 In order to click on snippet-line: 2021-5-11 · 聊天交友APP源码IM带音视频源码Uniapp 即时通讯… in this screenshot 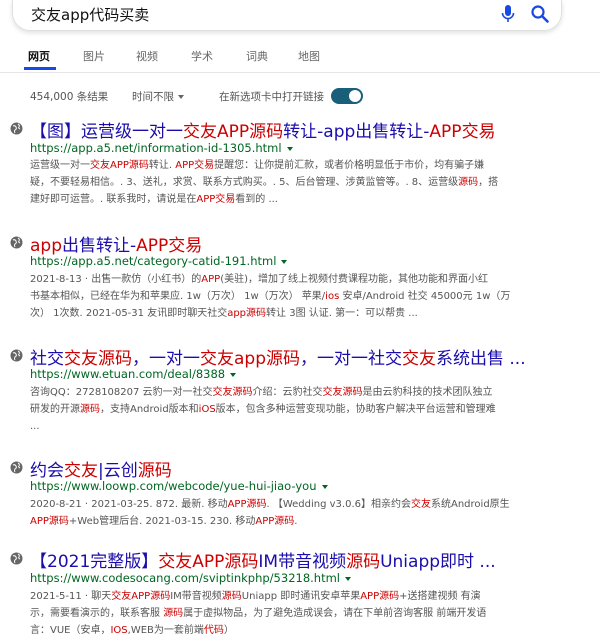, I will do `click(299, 596)`.